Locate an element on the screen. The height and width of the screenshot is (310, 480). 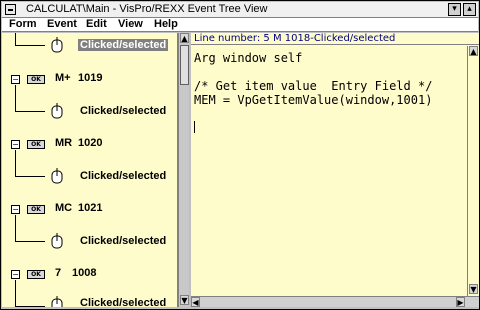
menu-form: Form is located at coordinates (23, 24).